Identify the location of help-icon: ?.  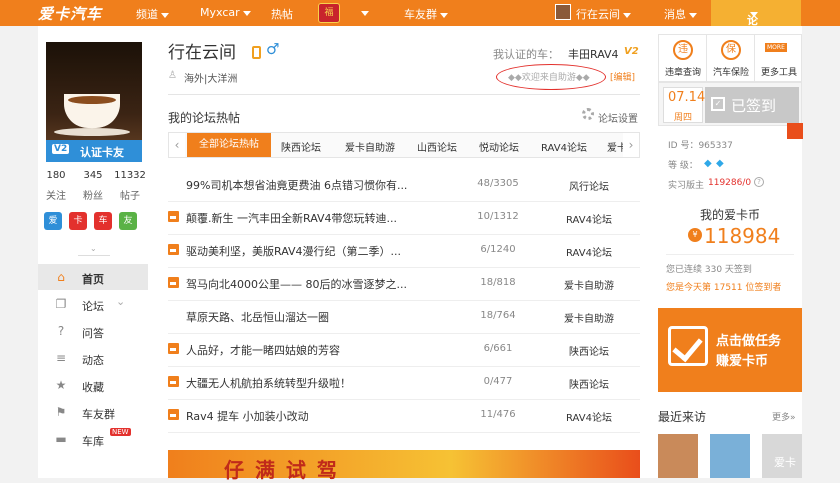
(759, 182).